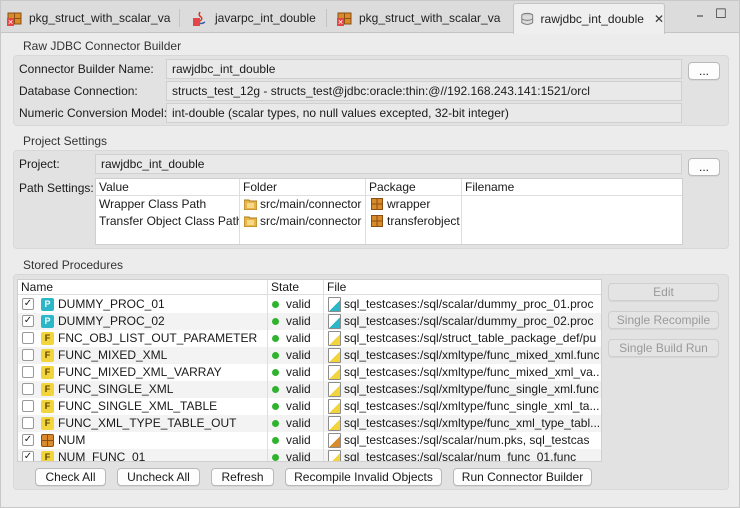 The width and height of the screenshot is (740, 508). What do you see at coordinates (388, 164) in the screenshot?
I see `project-field: rawjdbc_int_double` at bounding box center [388, 164].